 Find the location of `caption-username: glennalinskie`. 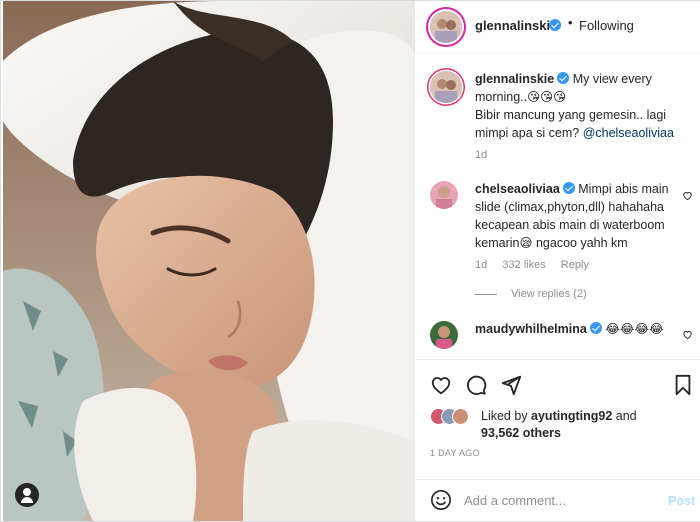

caption-username: glennalinskie is located at coordinates (514, 79).